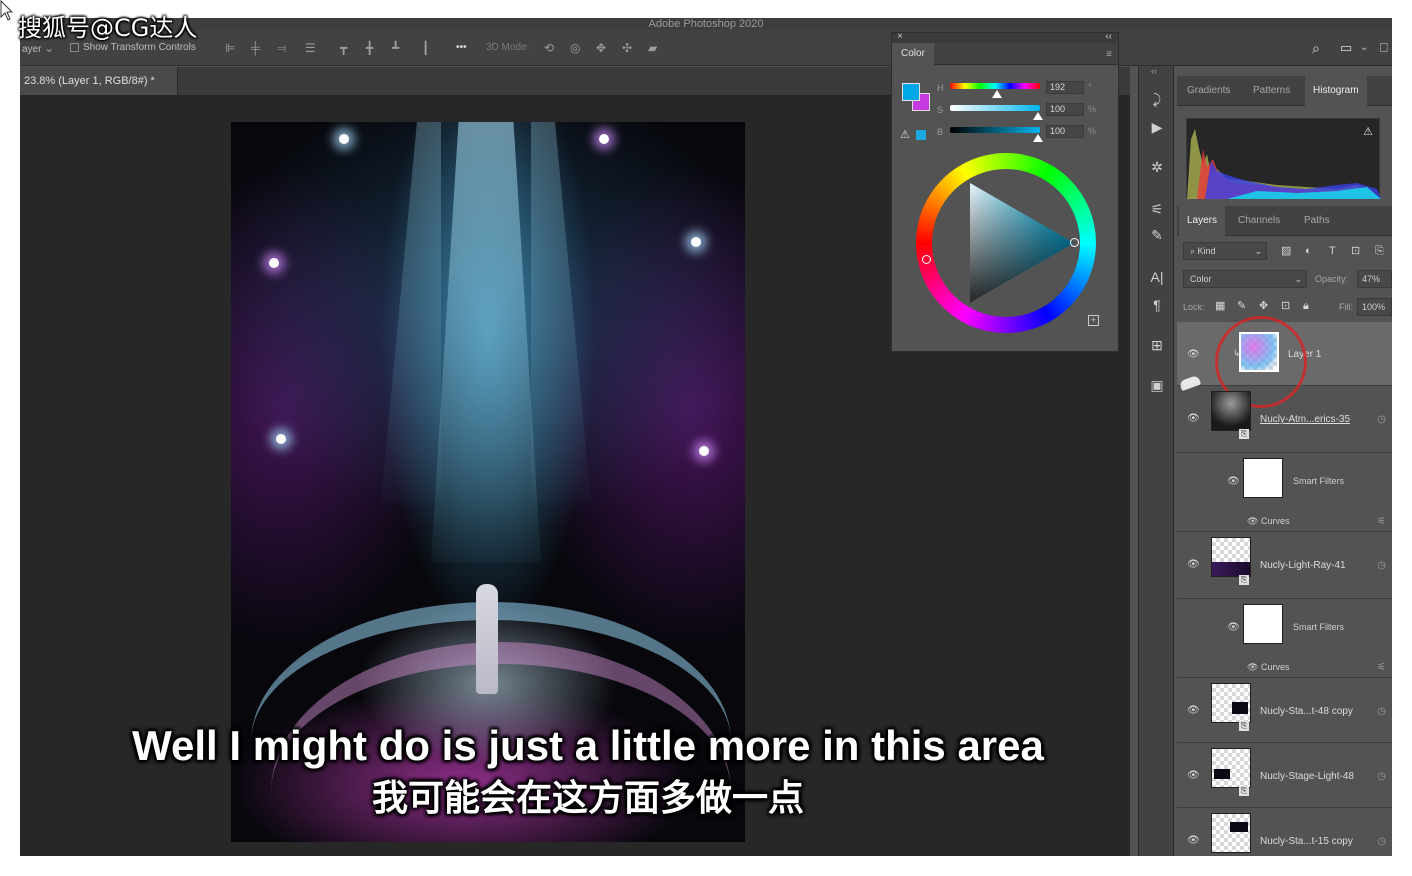 The image size is (1412, 876). I want to click on align-left-icon: ⊫, so click(230, 48).